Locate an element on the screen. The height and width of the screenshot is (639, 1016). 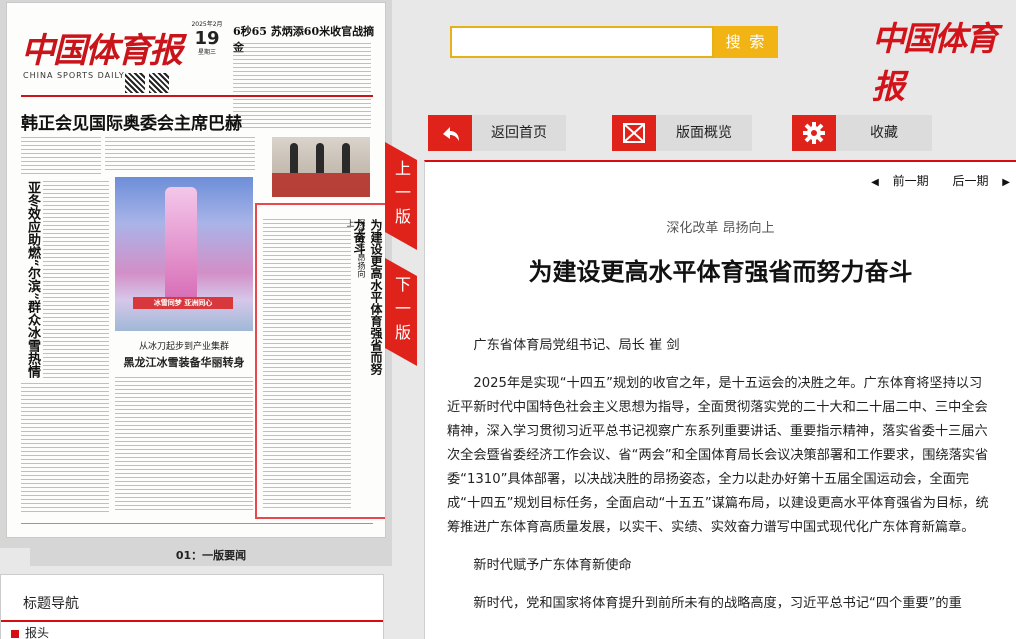
date-month: 2025年2月 is located at coordinates (207, 24).